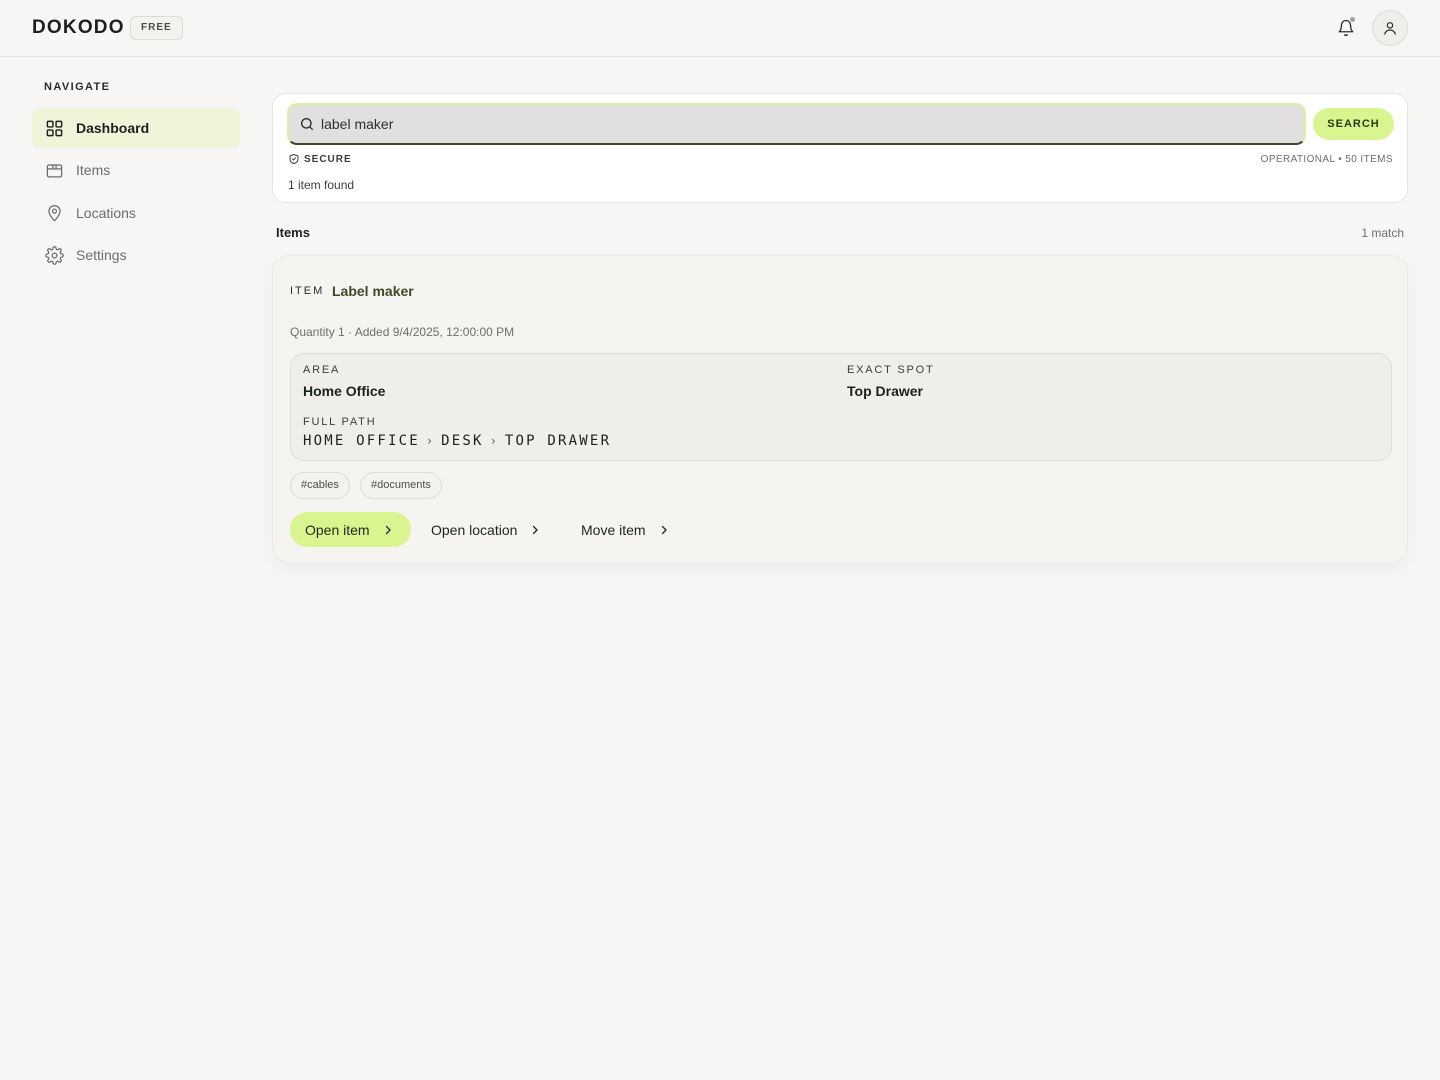 This screenshot has height=1080, width=1440. What do you see at coordinates (54, 213) in the screenshot?
I see `map-pin-icon` at bounding box center [54, 213].